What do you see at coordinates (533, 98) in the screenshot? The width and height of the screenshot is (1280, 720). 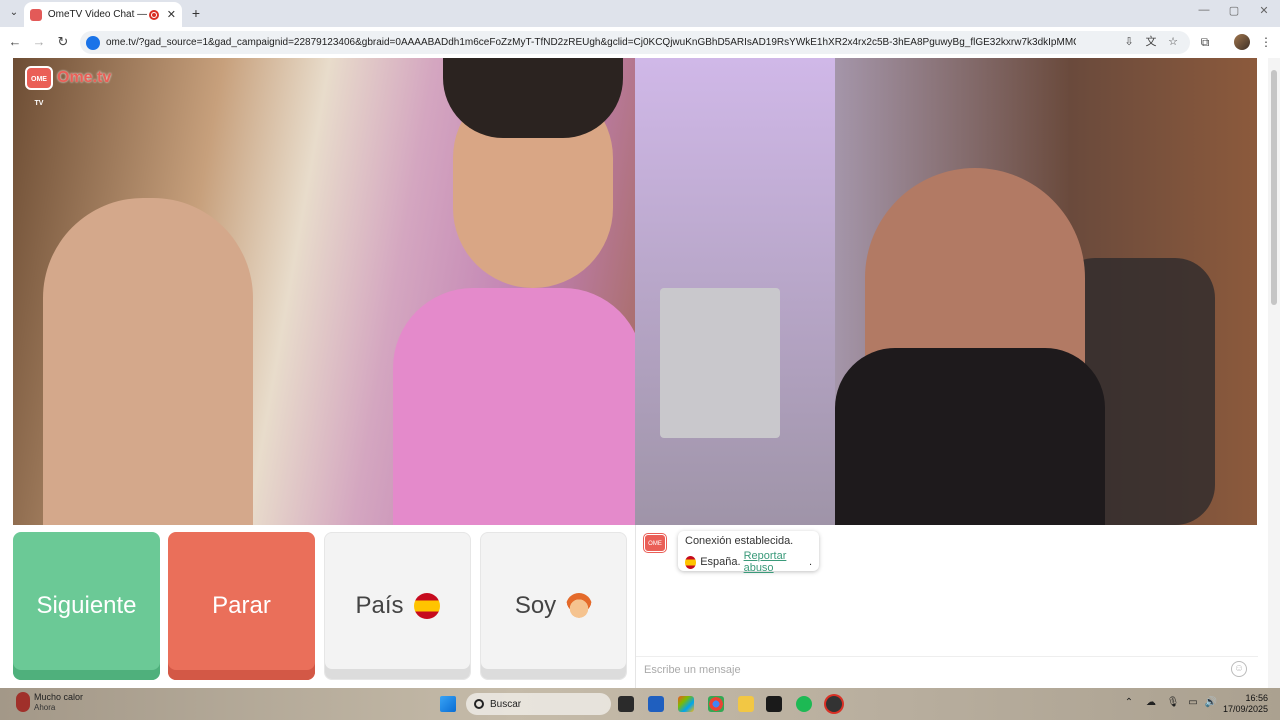 I see `video-person-hair` at bounding box center [533, 98].